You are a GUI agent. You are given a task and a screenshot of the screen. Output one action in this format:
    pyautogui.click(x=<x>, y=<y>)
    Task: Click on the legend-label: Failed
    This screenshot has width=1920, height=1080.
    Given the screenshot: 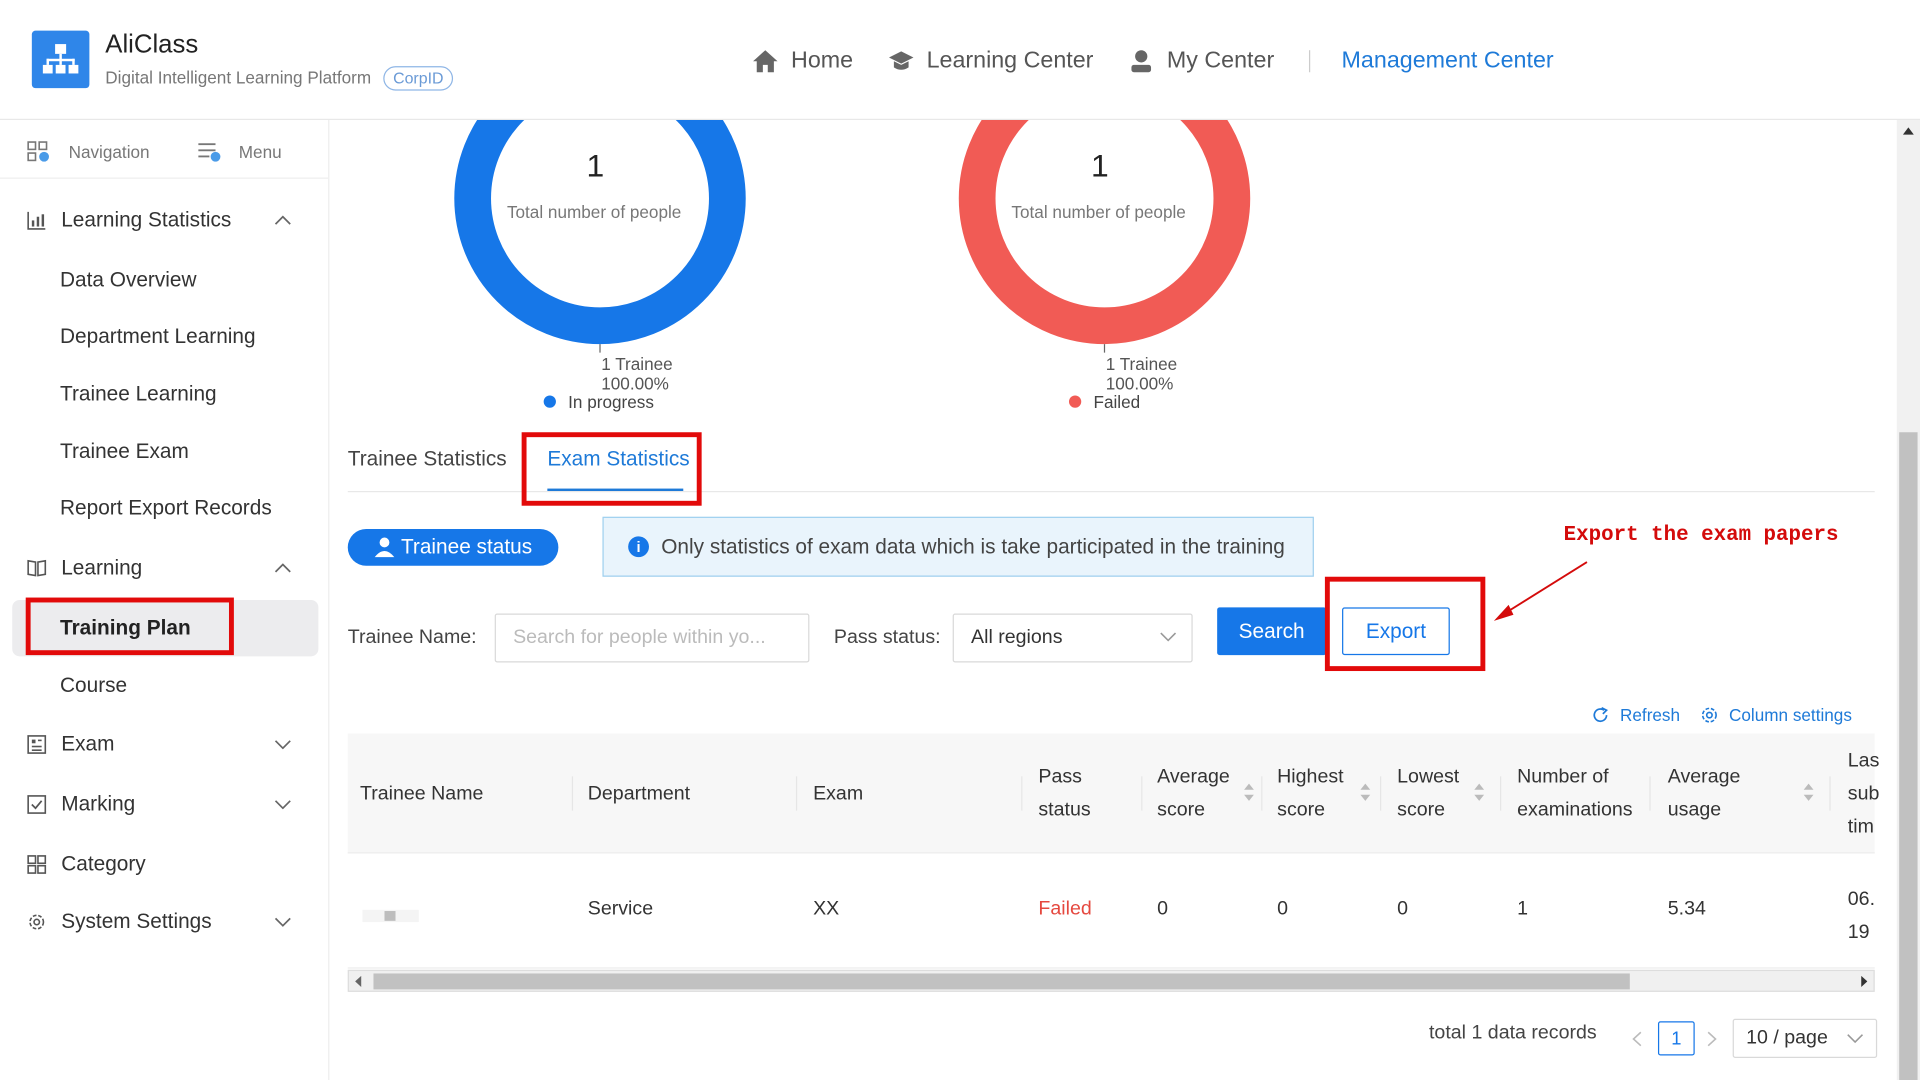 What is the action you would take?
    pyautogui.click(x=1117, y=401)
    